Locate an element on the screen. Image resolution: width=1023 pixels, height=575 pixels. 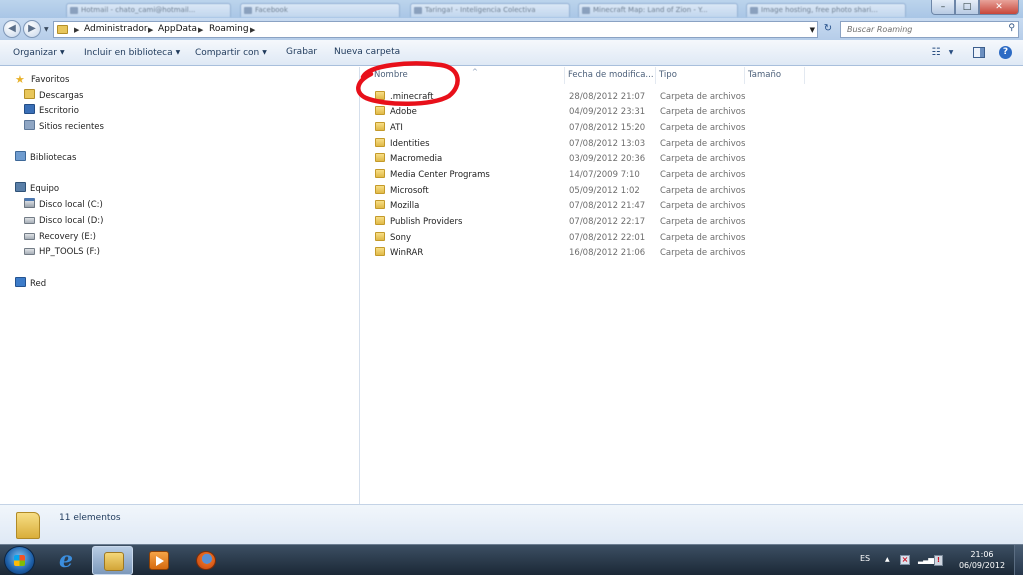
breadcrumb-item: AppData is located at coordinates (177, 29).